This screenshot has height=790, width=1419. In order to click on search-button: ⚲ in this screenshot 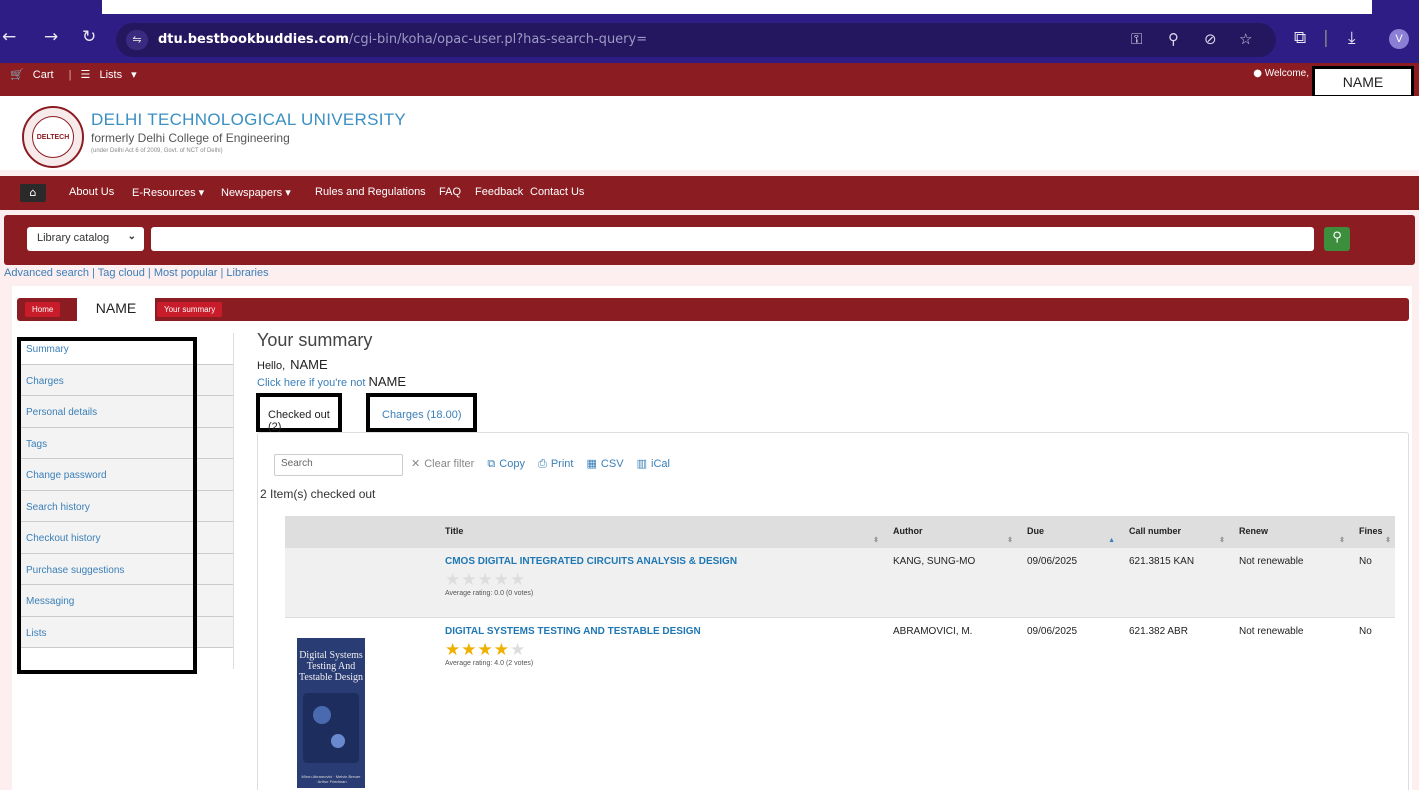, I will do `click(1337, 239)`.